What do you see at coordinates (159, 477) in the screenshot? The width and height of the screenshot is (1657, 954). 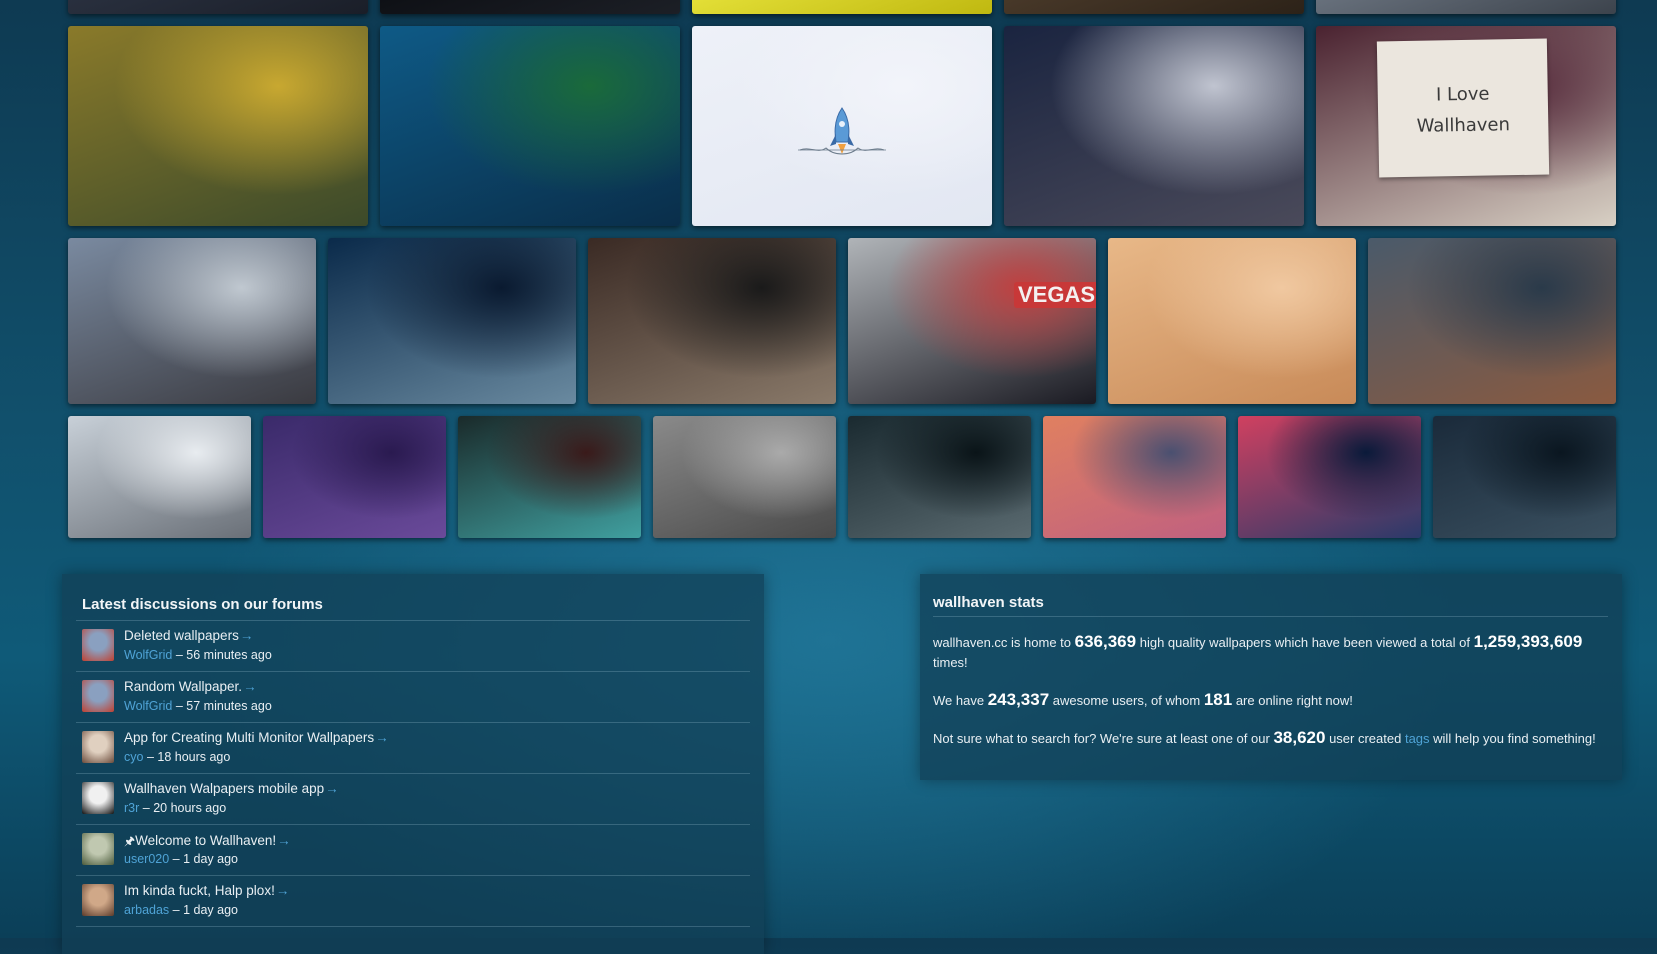 I see `wallpaper-thumb-snowy-aircraft` at bounding box center [159, 477].